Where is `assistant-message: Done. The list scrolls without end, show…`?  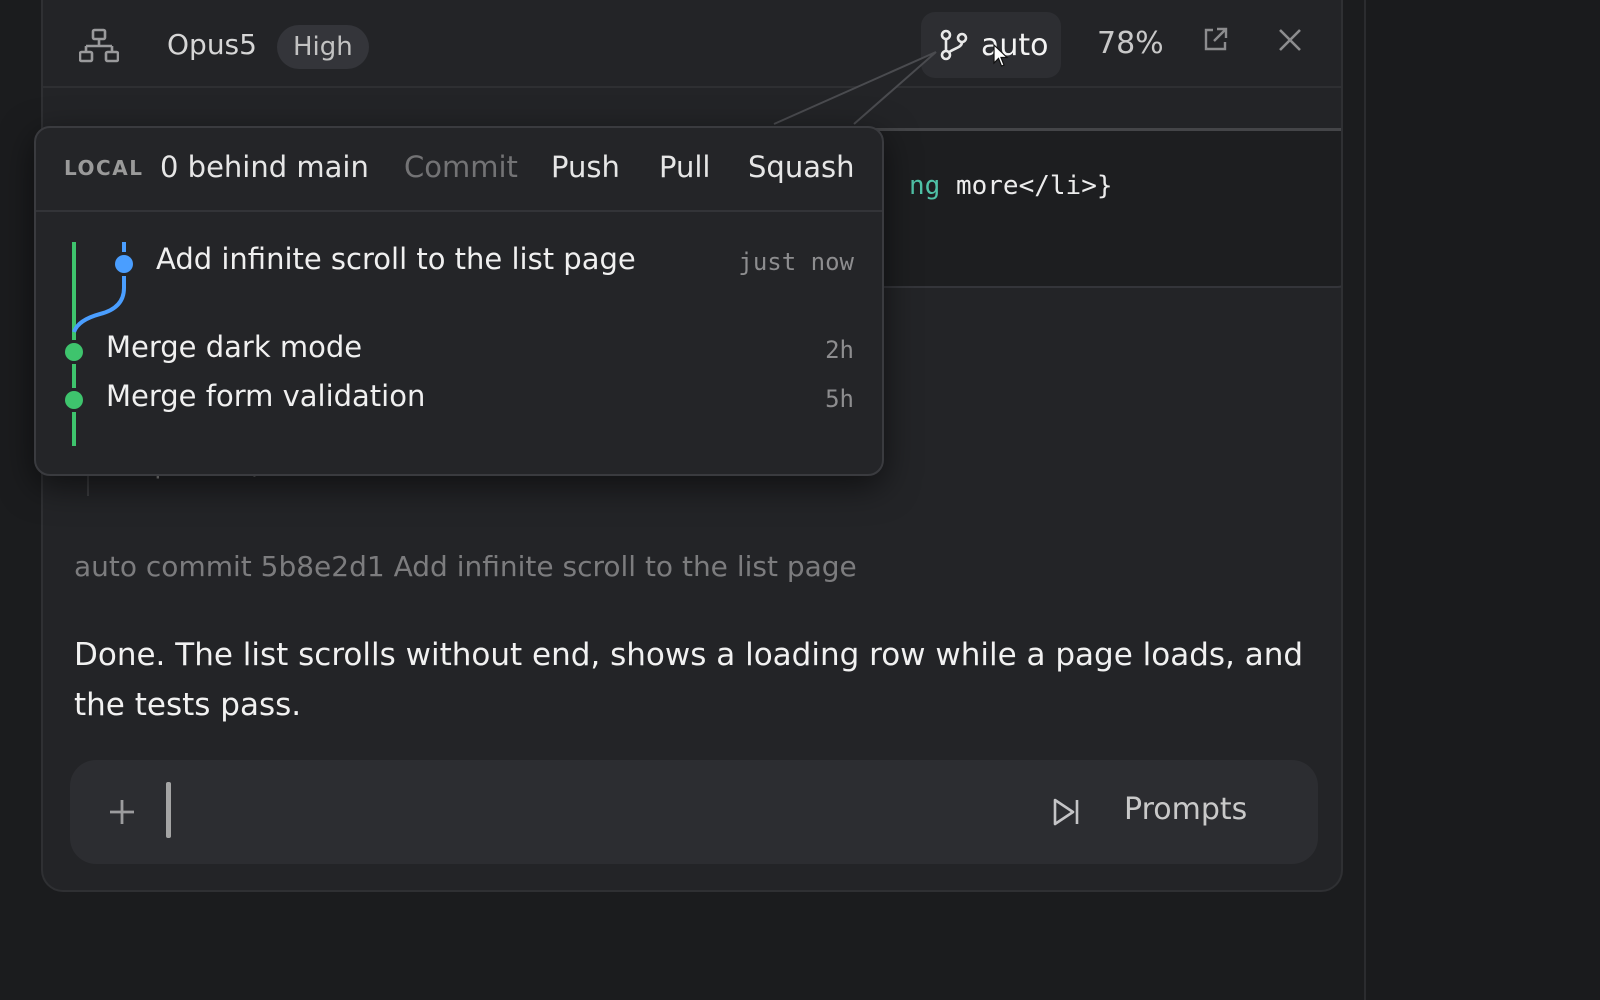 assistant-message: Done. The list scrolls without end, show… is located at coordinates (689, 680).